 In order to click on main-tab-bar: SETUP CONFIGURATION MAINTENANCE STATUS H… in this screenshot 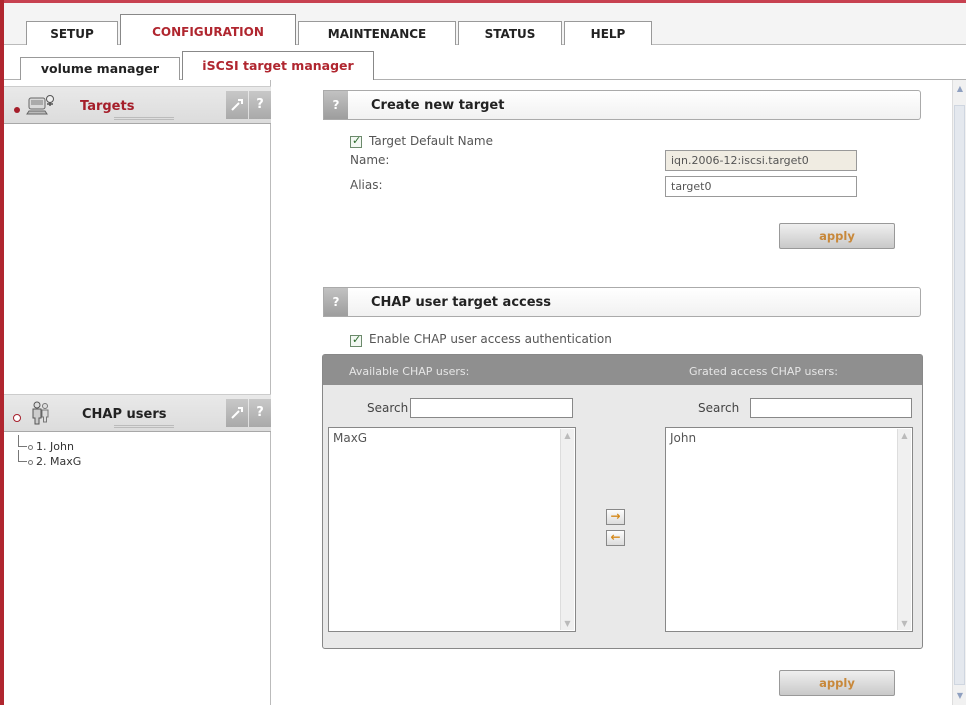, I will do `click(485, 25)`.